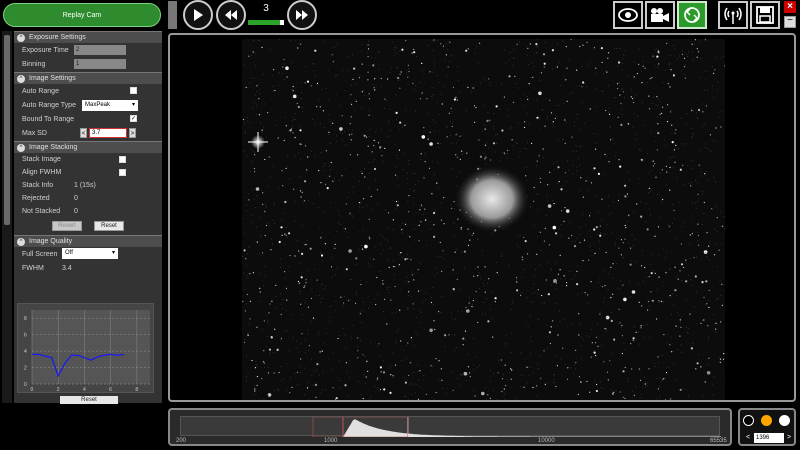 This screenshot has width=800, height=450. I want to click on color-white-dot, so click(784, 420).